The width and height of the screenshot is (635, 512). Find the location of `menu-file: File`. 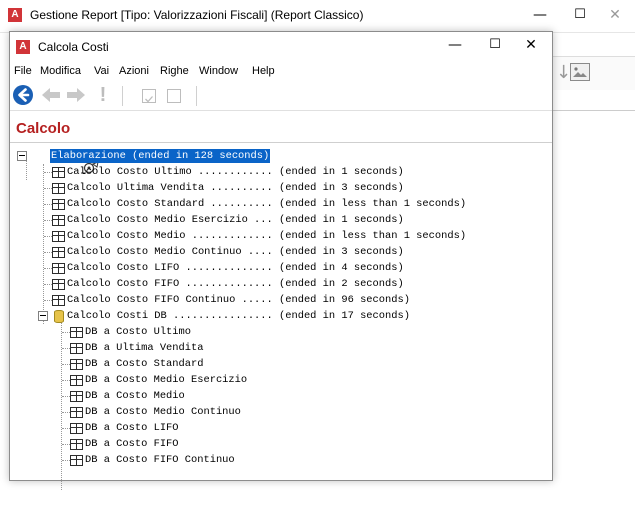

menu-file: File is located at coordinates (23, 71).